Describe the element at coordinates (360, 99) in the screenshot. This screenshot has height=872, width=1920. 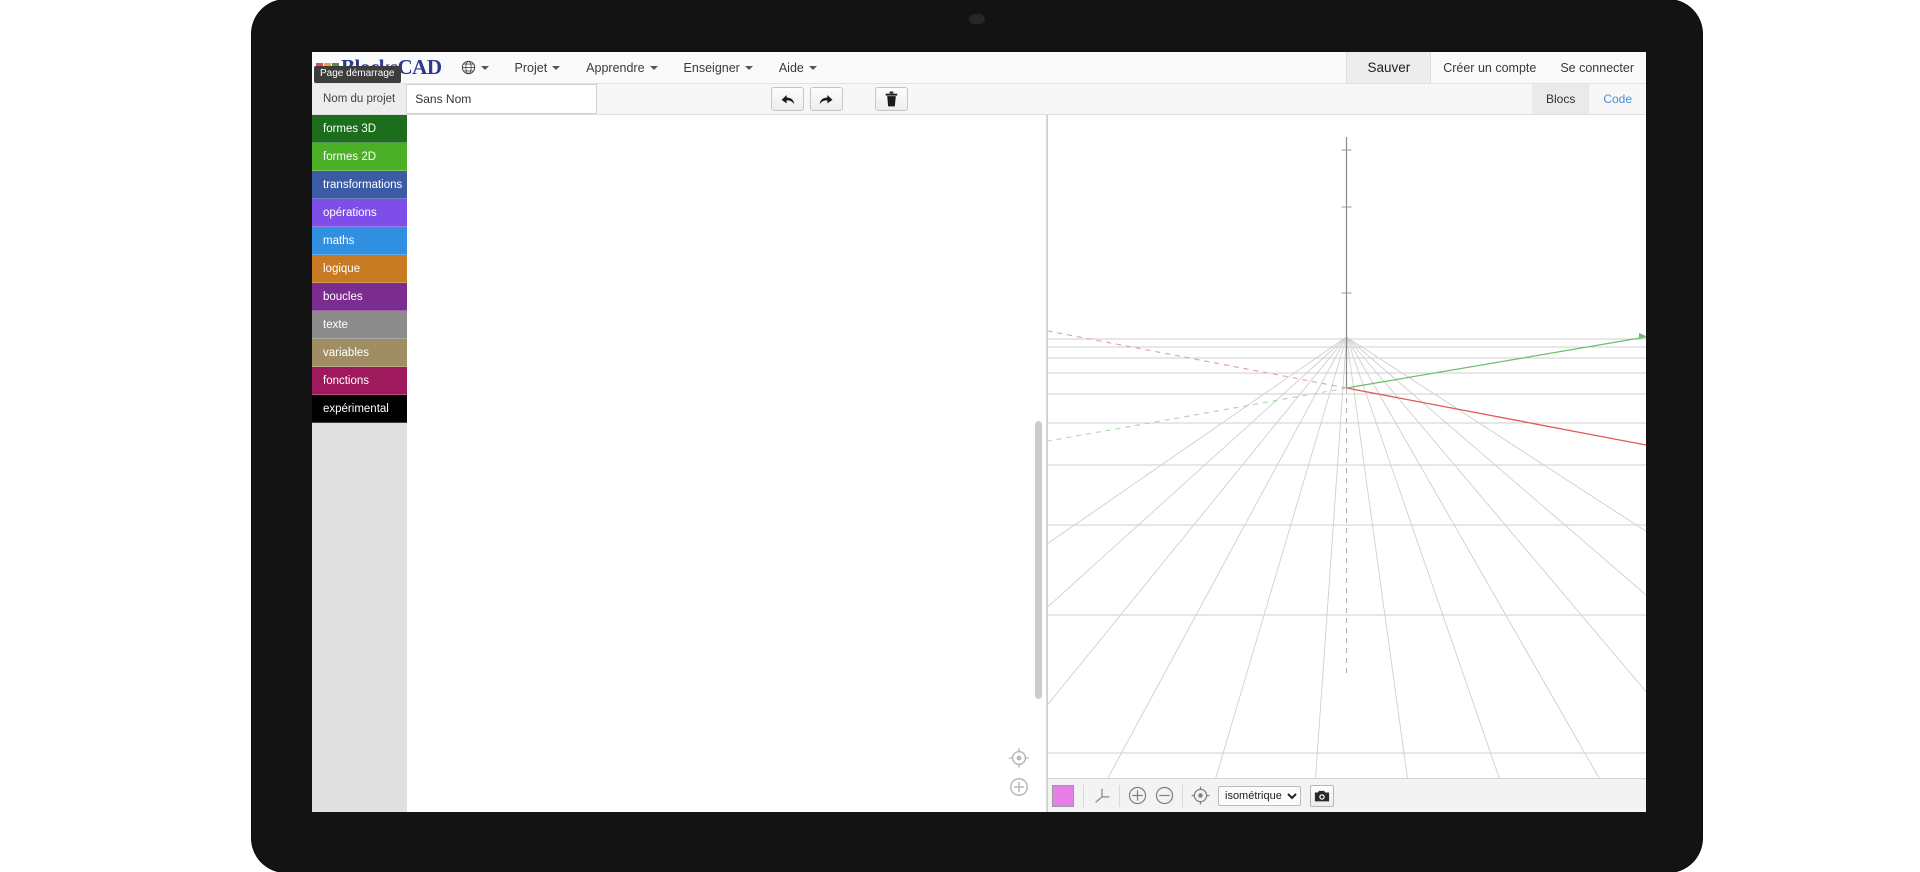
I see `project-name-label: Nom du projet` at that location.